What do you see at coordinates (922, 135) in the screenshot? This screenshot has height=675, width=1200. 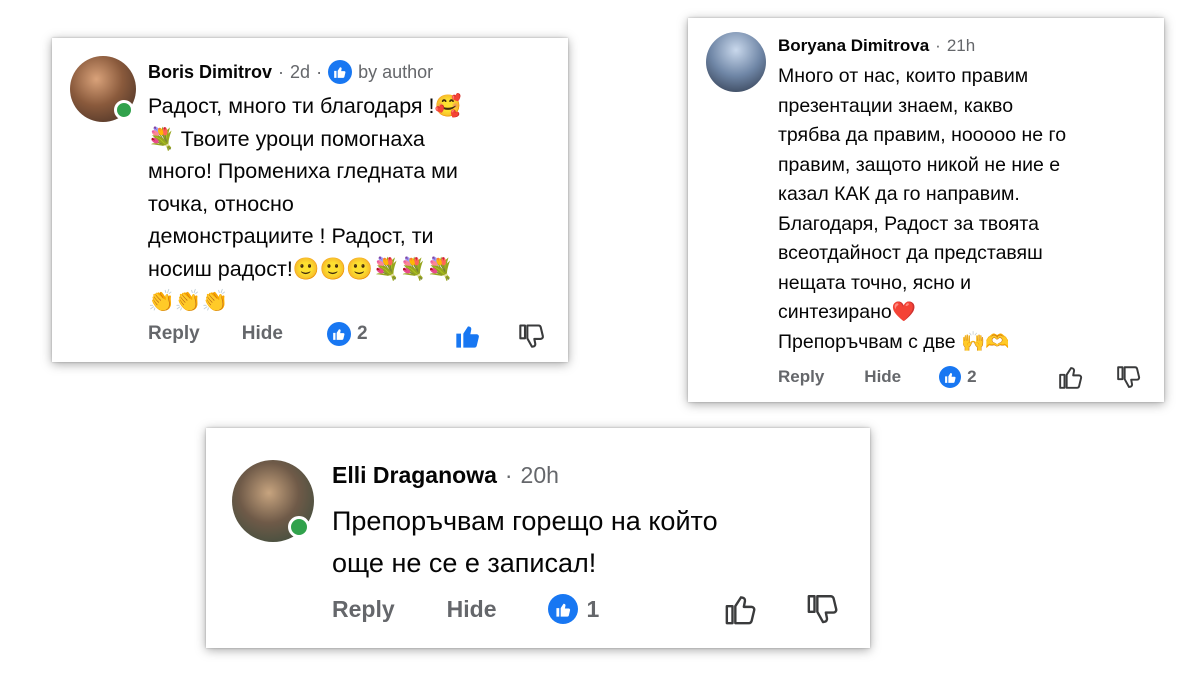 I see `comment-line: трябва да правим, нооооо не го` at bounding box center [922, 135].